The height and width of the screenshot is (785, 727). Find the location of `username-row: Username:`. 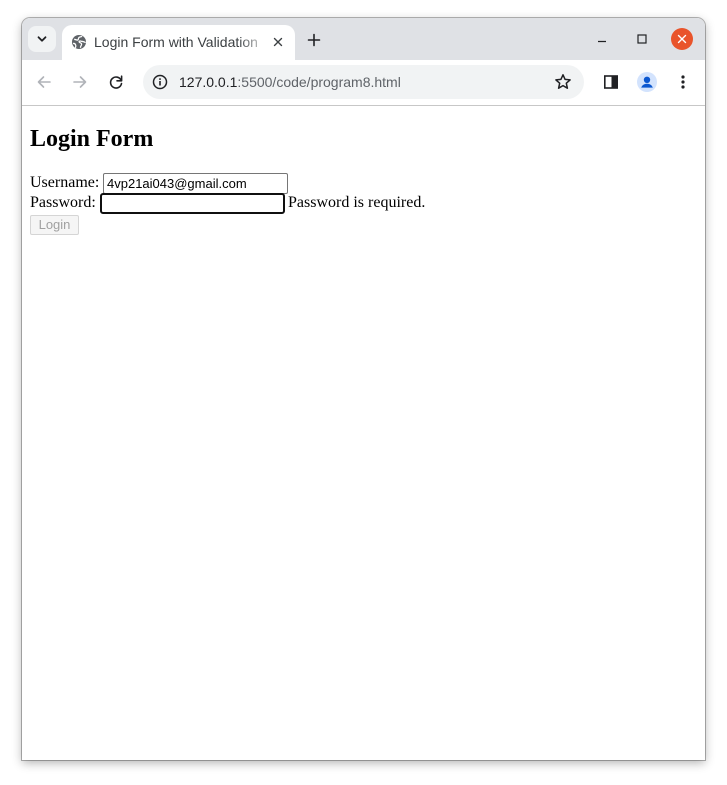

username-row: Username: is located at coordinates (159, 183).